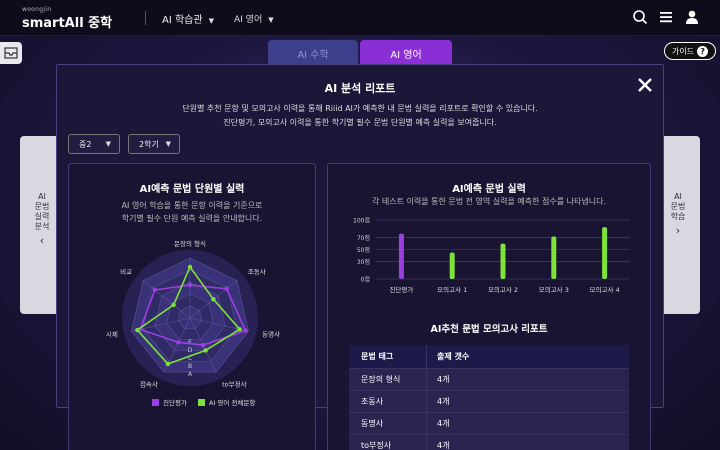 This screenshot has width=720, height=450. What do you see at coordinates (388, 401) in the screenshot?
I see `table-cell-tag: 조동사` at bounding box center [388, 401].